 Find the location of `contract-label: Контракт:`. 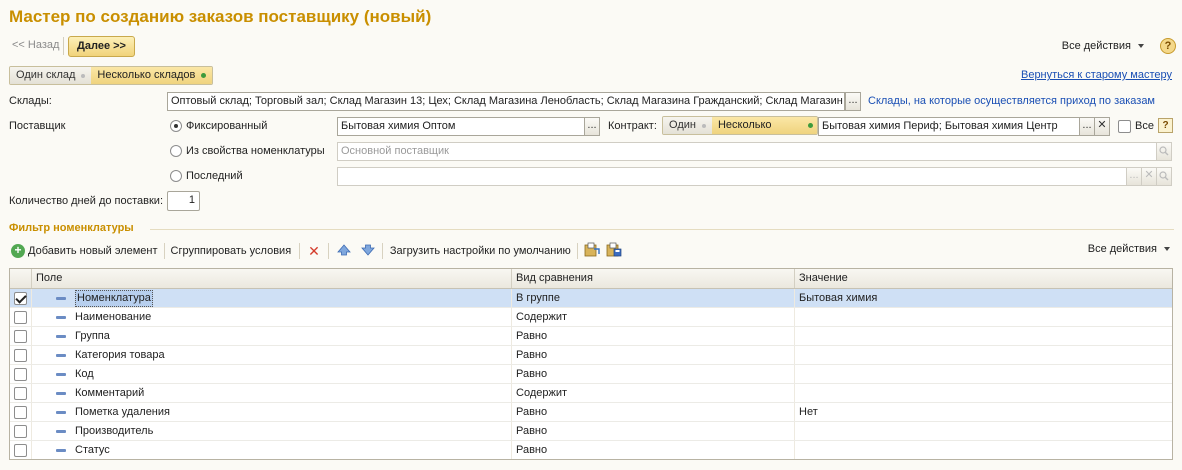

contract-label: Контракт: is located at coordinates (632, 126).